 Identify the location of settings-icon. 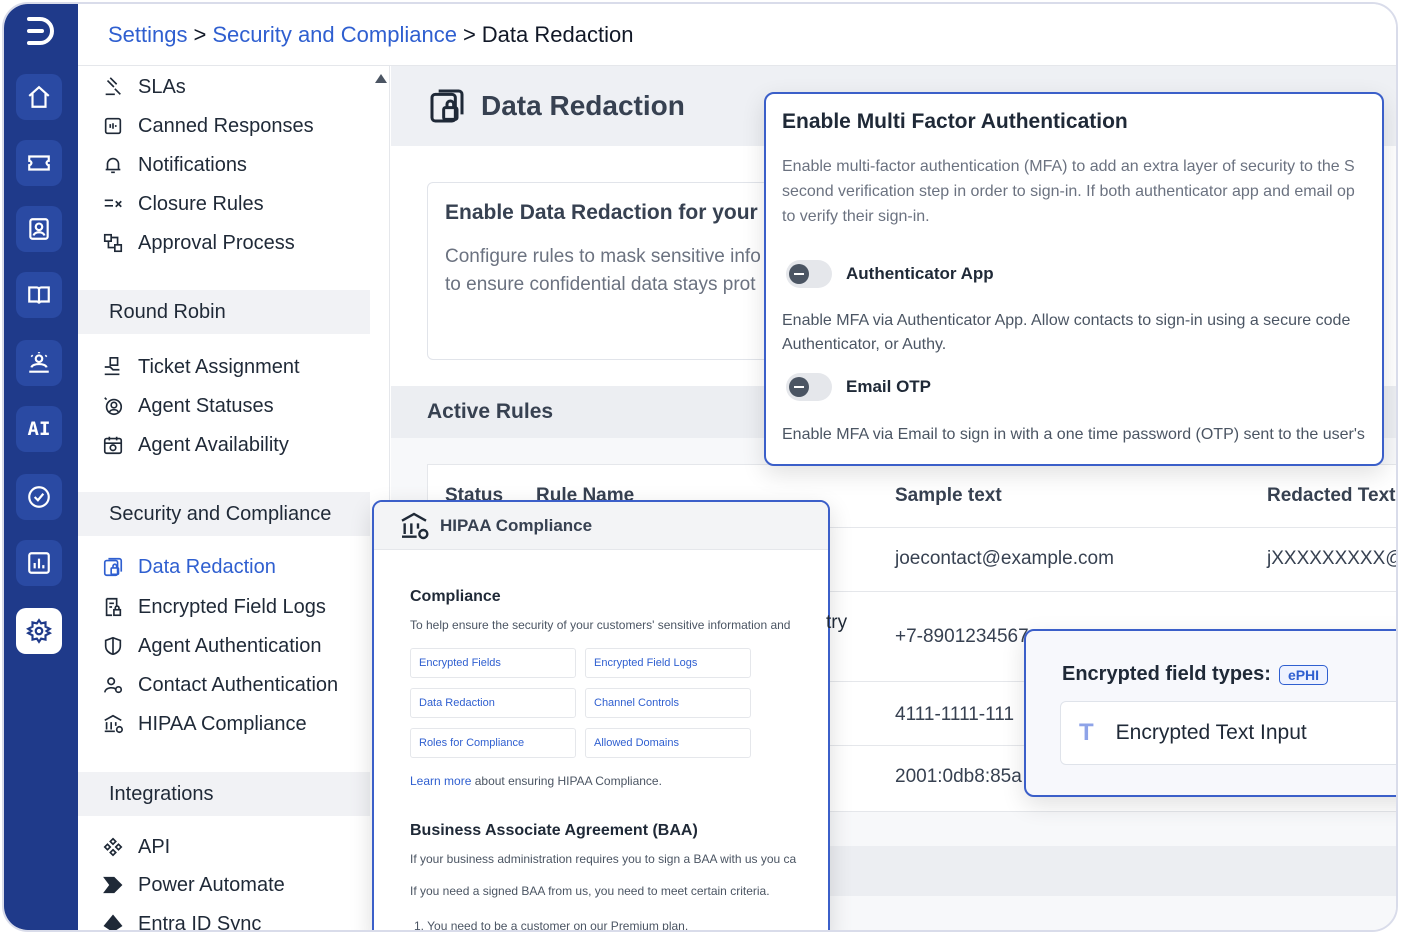
(39, 631).